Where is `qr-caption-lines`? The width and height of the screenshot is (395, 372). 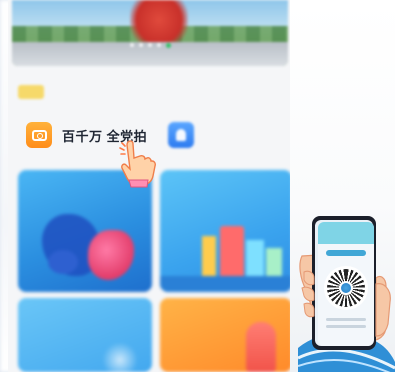 qr-caption-lines is located at coordinates (346, 325).